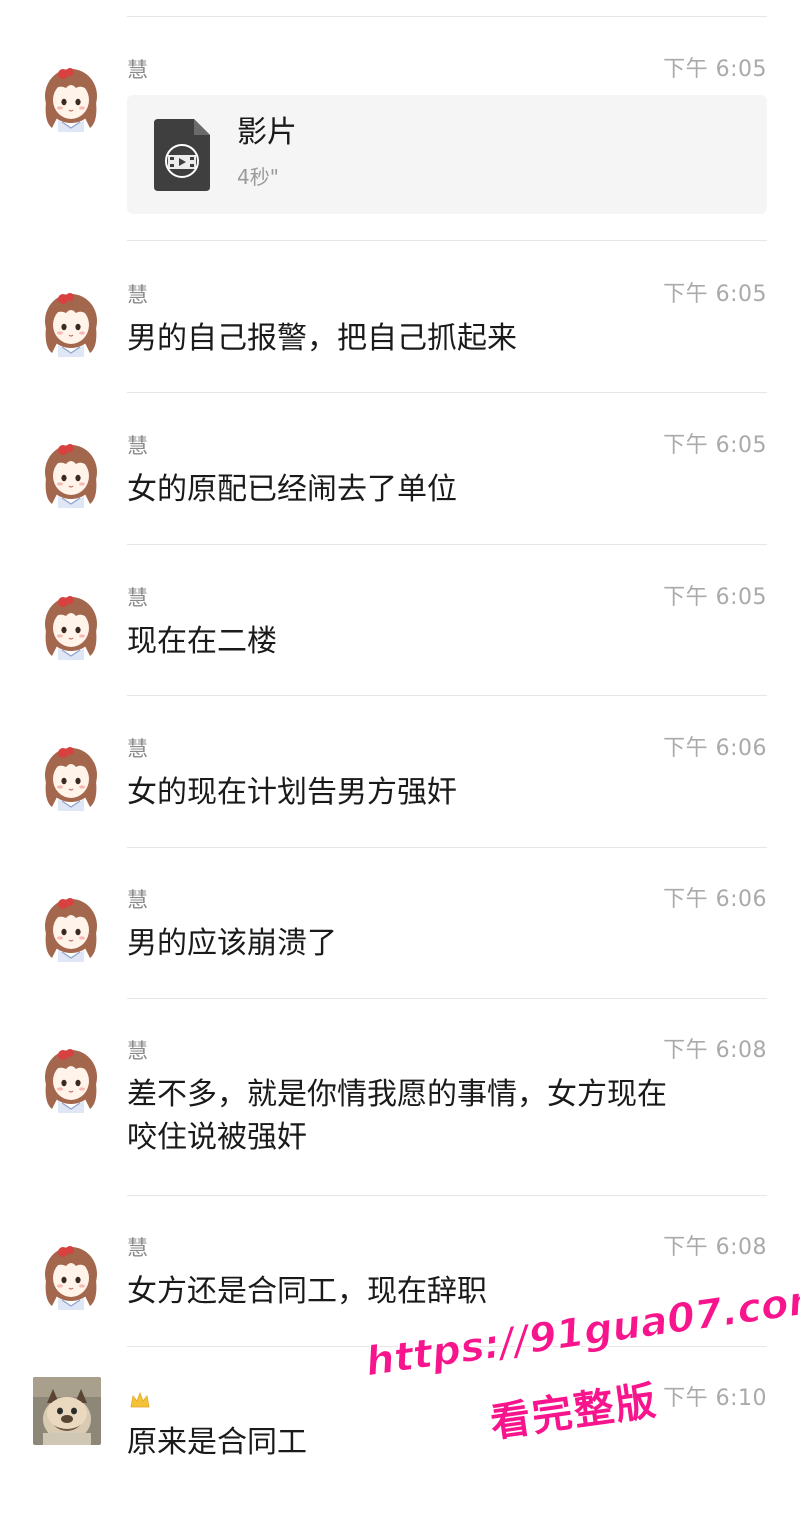  I want to click on message-text-line: 咬住说被强奸, so click(217, 1137).